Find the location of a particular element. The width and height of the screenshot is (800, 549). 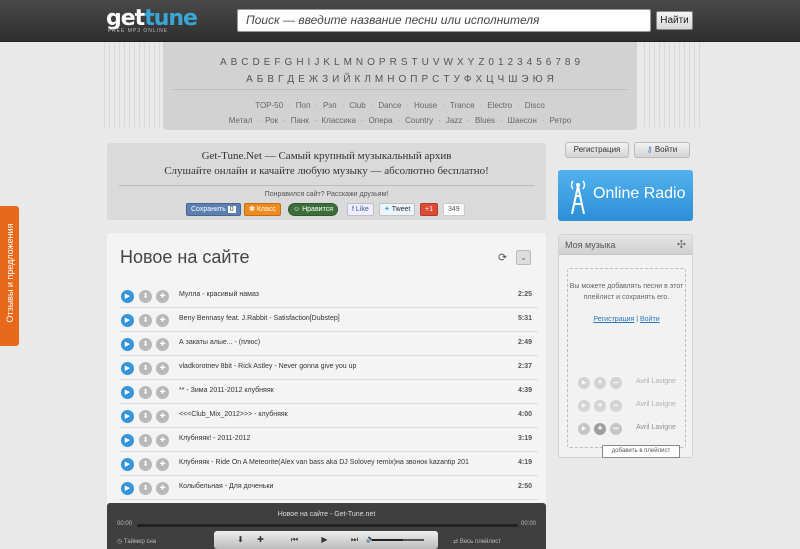

letter-link: E is located at coordinates (267, 62).